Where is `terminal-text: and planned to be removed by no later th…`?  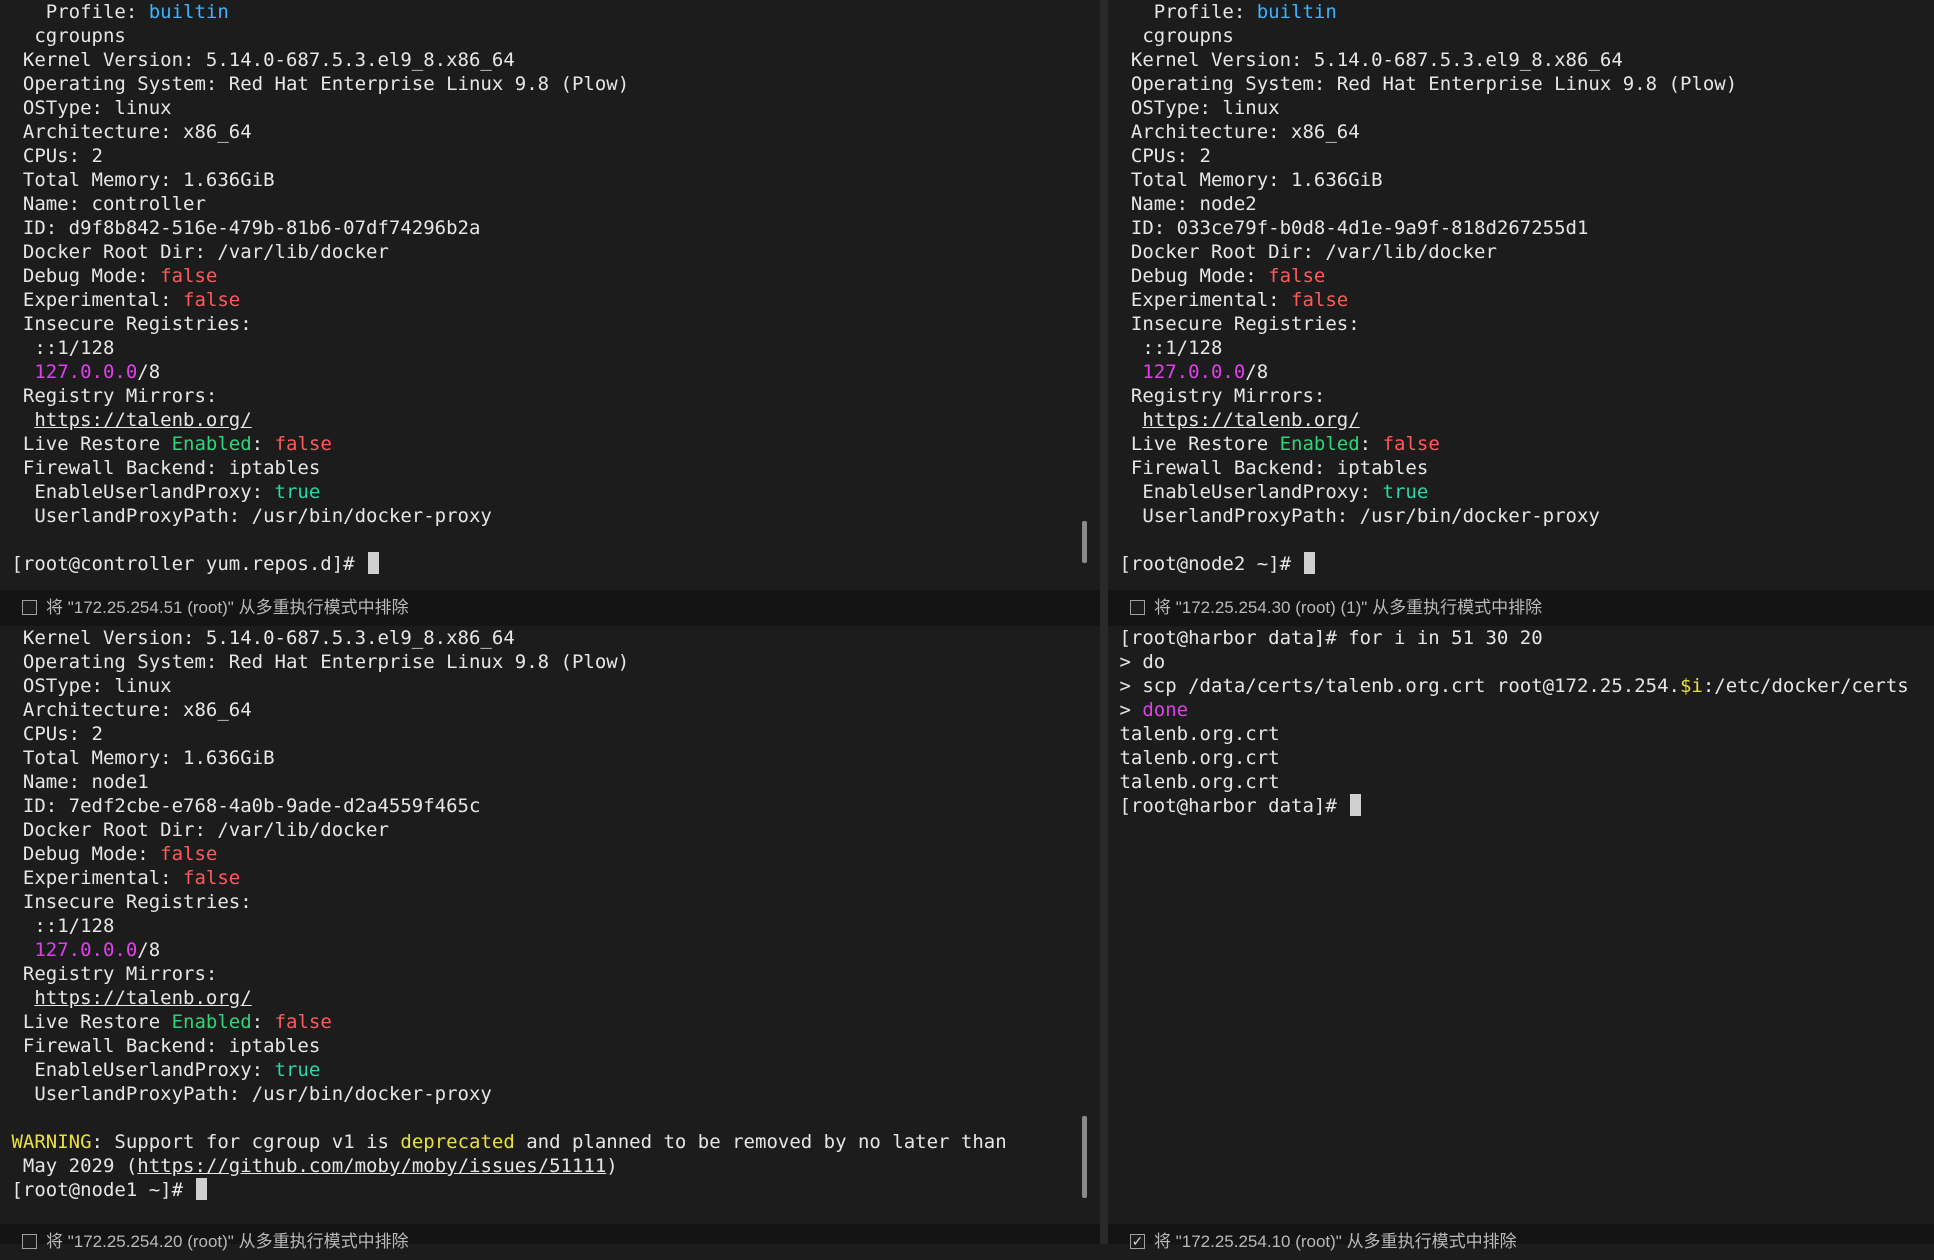
terminal-text: and planned to be removed by no later th… is located at coordinates (760, 1142).